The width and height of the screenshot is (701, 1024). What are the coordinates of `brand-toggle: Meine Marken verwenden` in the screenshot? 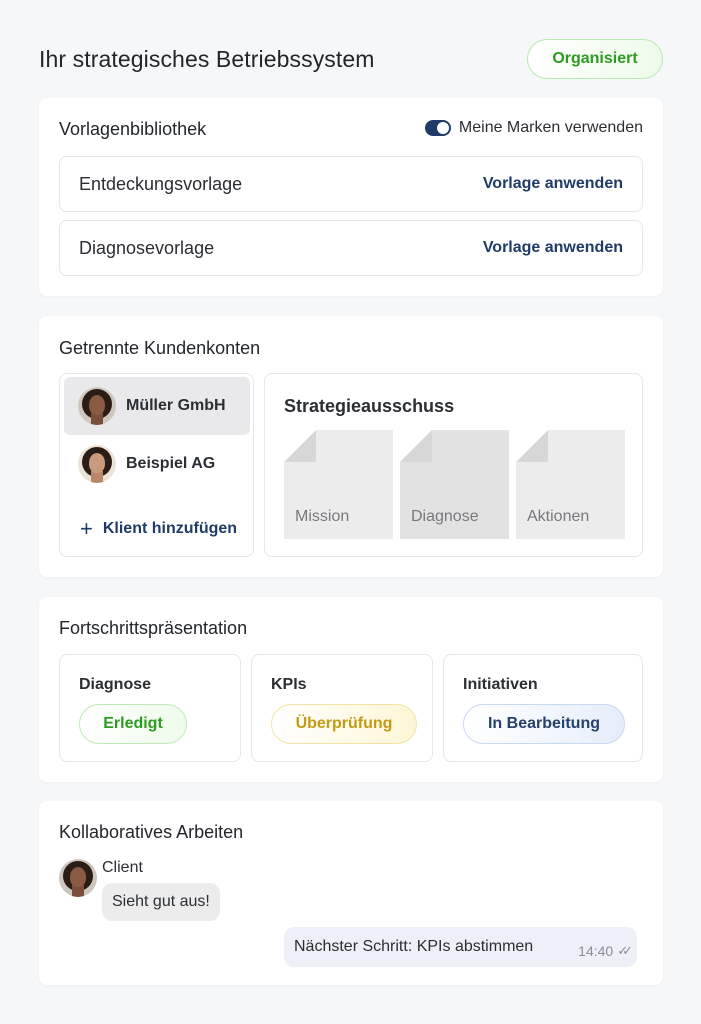 It's located at (533, 128).